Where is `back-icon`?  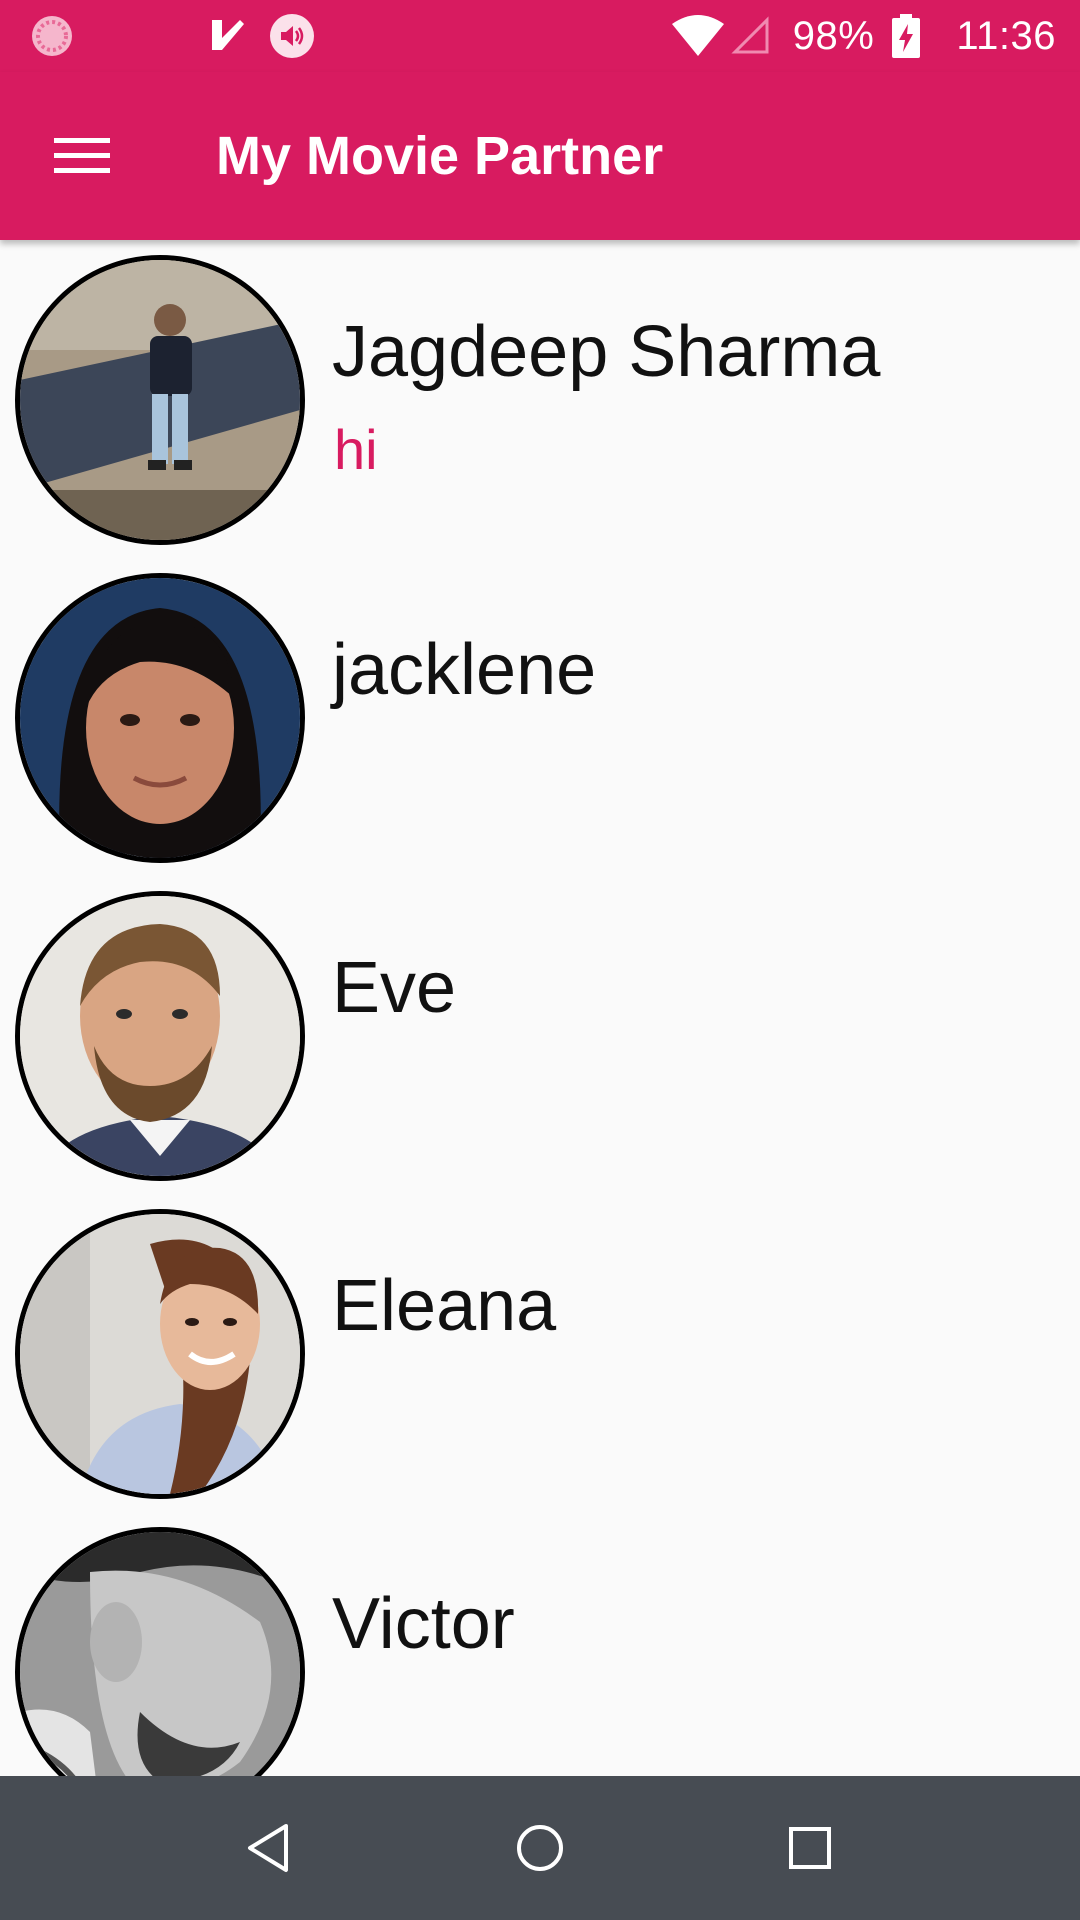 back-icon is located at coordinates (268, 1848).